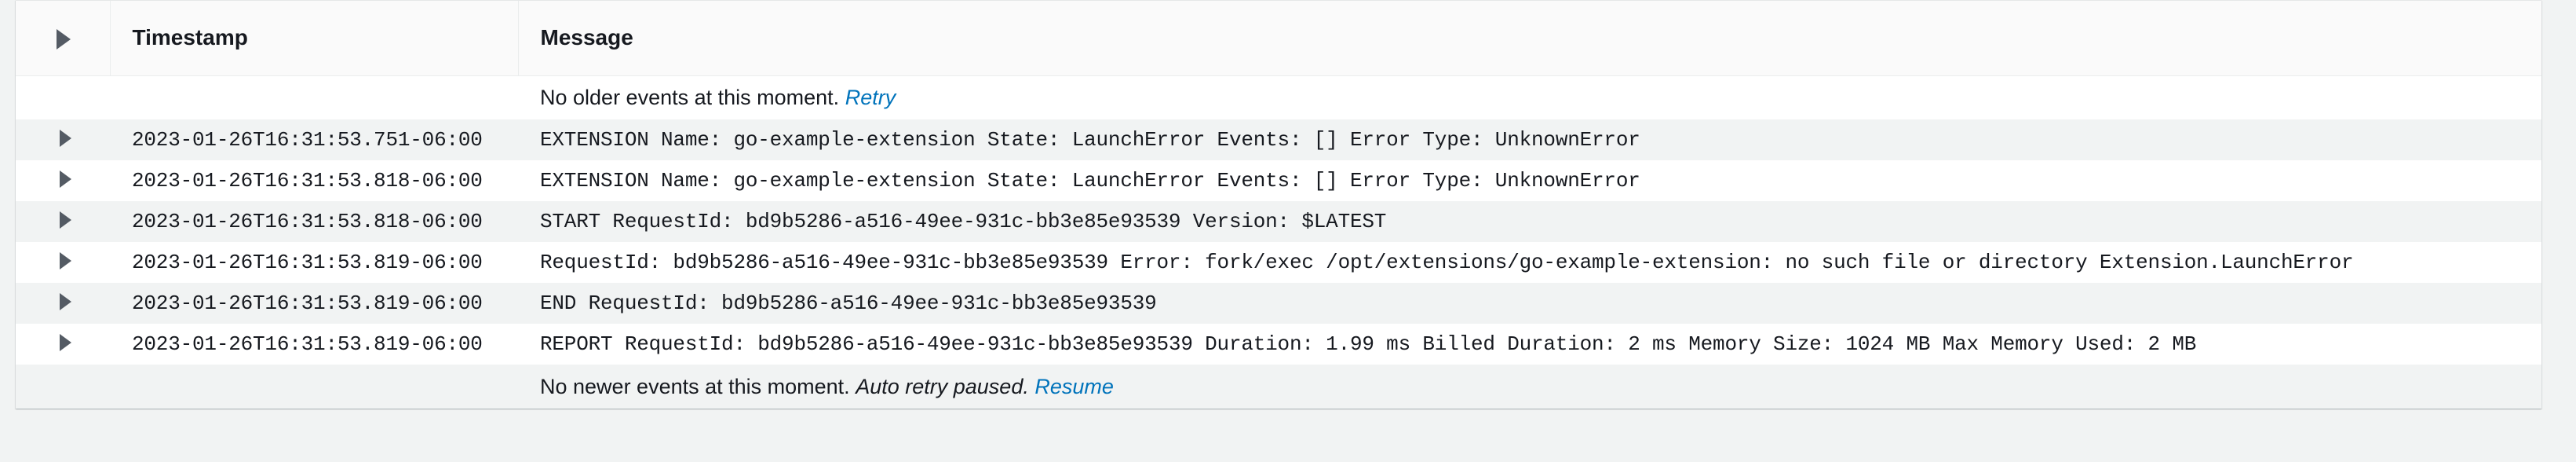 This screenshot has width=2576, height=462. Describe the element at coordinates (190, 37) in the screenshot. I see `timestamp-column-label: Timestamp` at that location.